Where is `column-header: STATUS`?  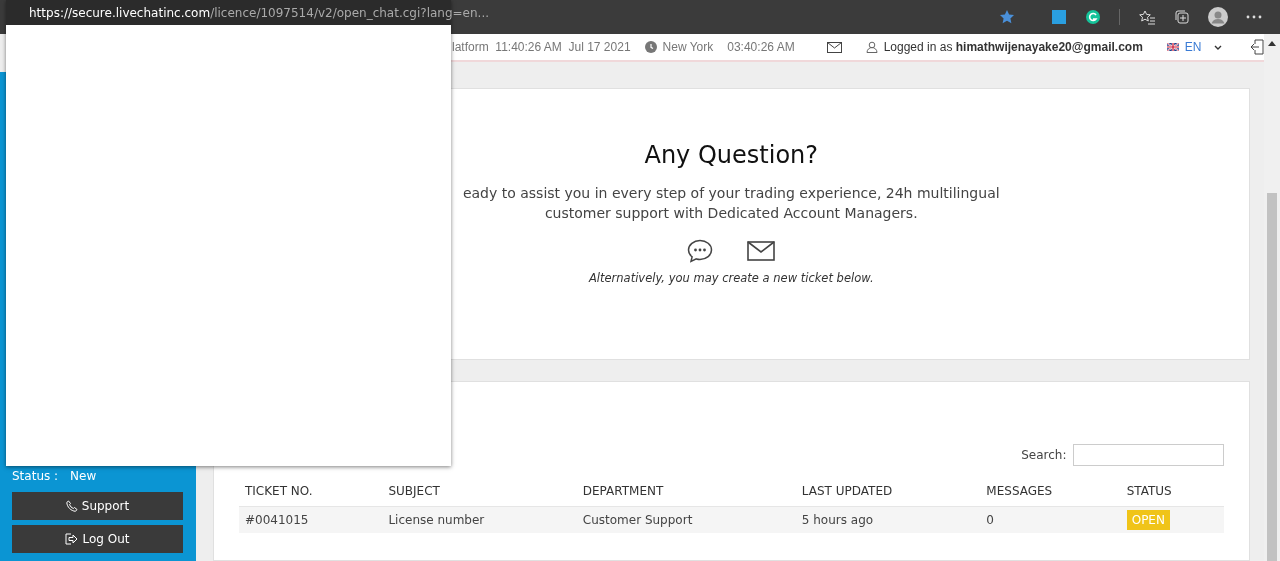 column-header: STATUS is located at coordinates (1172, 493).